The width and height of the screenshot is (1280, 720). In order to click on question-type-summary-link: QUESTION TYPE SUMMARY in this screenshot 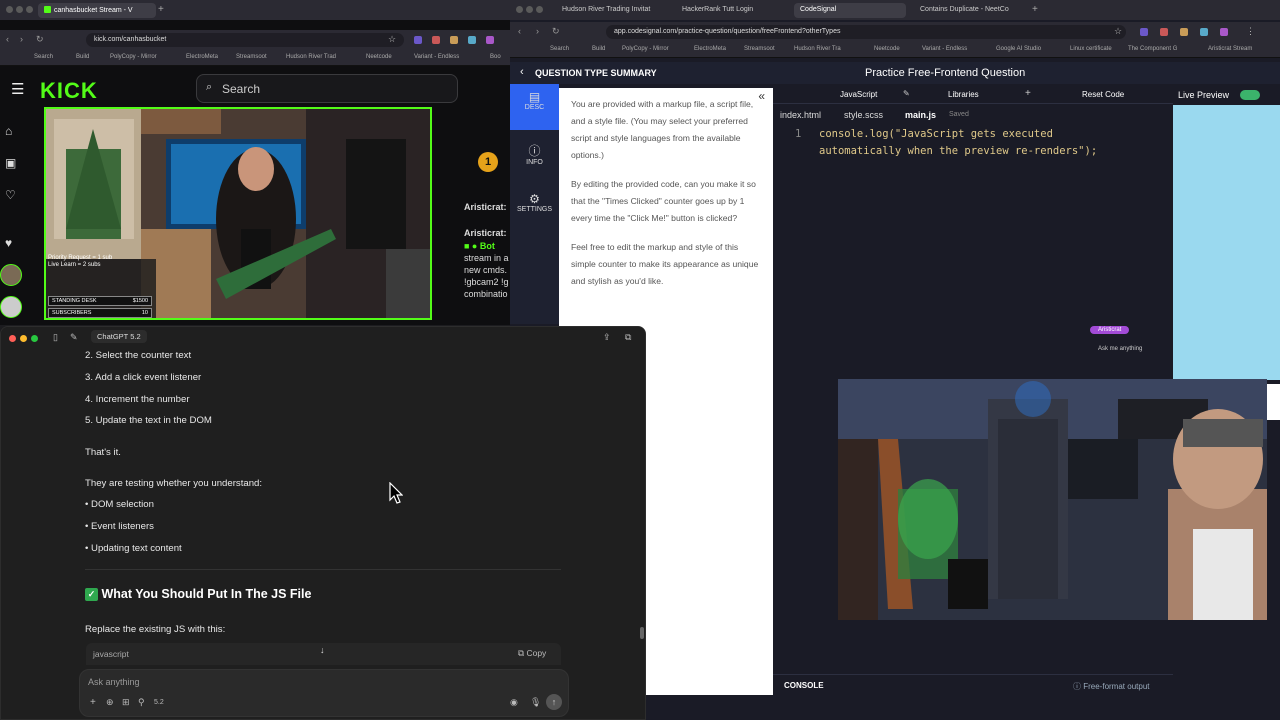, I will do `click(596, 73)`.